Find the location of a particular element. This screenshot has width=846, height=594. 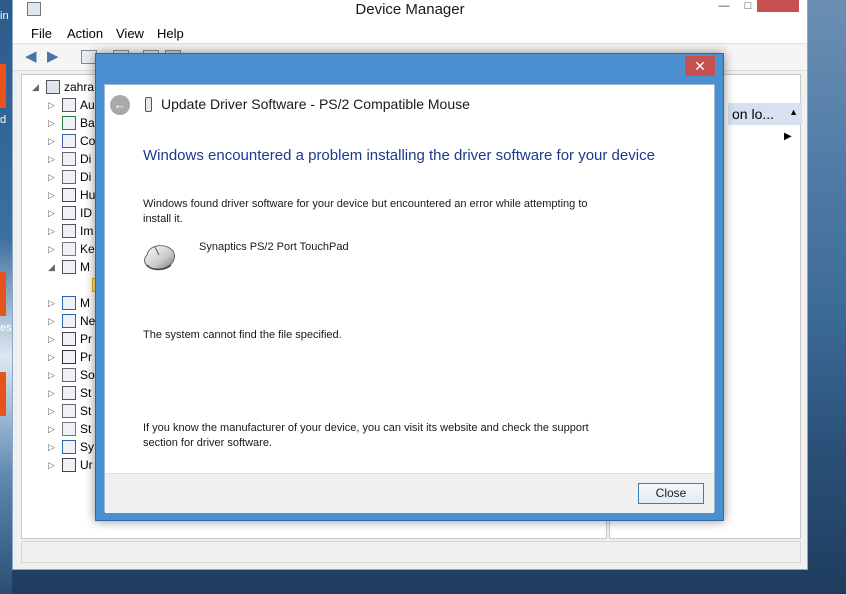

collapse-icon: ◢ is located at coordinates (37, 87).